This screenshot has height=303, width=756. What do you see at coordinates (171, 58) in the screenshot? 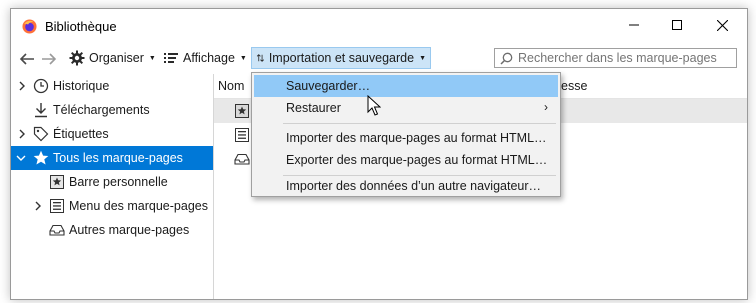
I see `view-list-icon` at bounding box center [171, 58].